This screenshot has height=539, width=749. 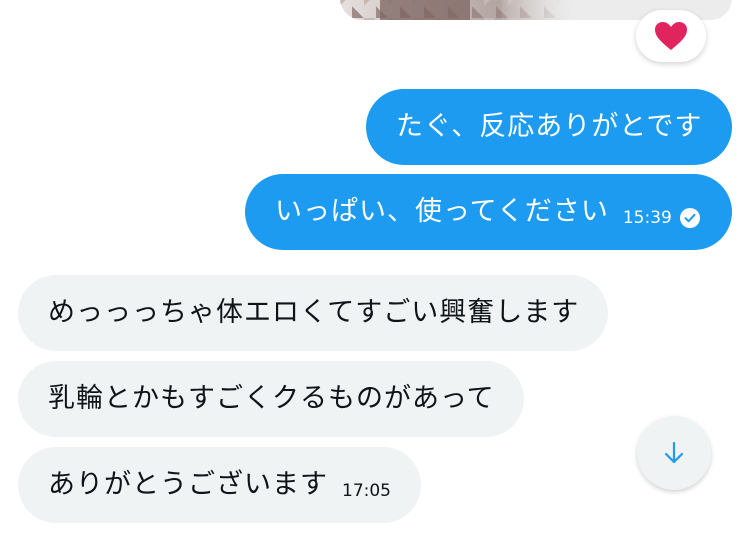 I want to click on scroll-to-bottom-button, so click(x=674, y=453).